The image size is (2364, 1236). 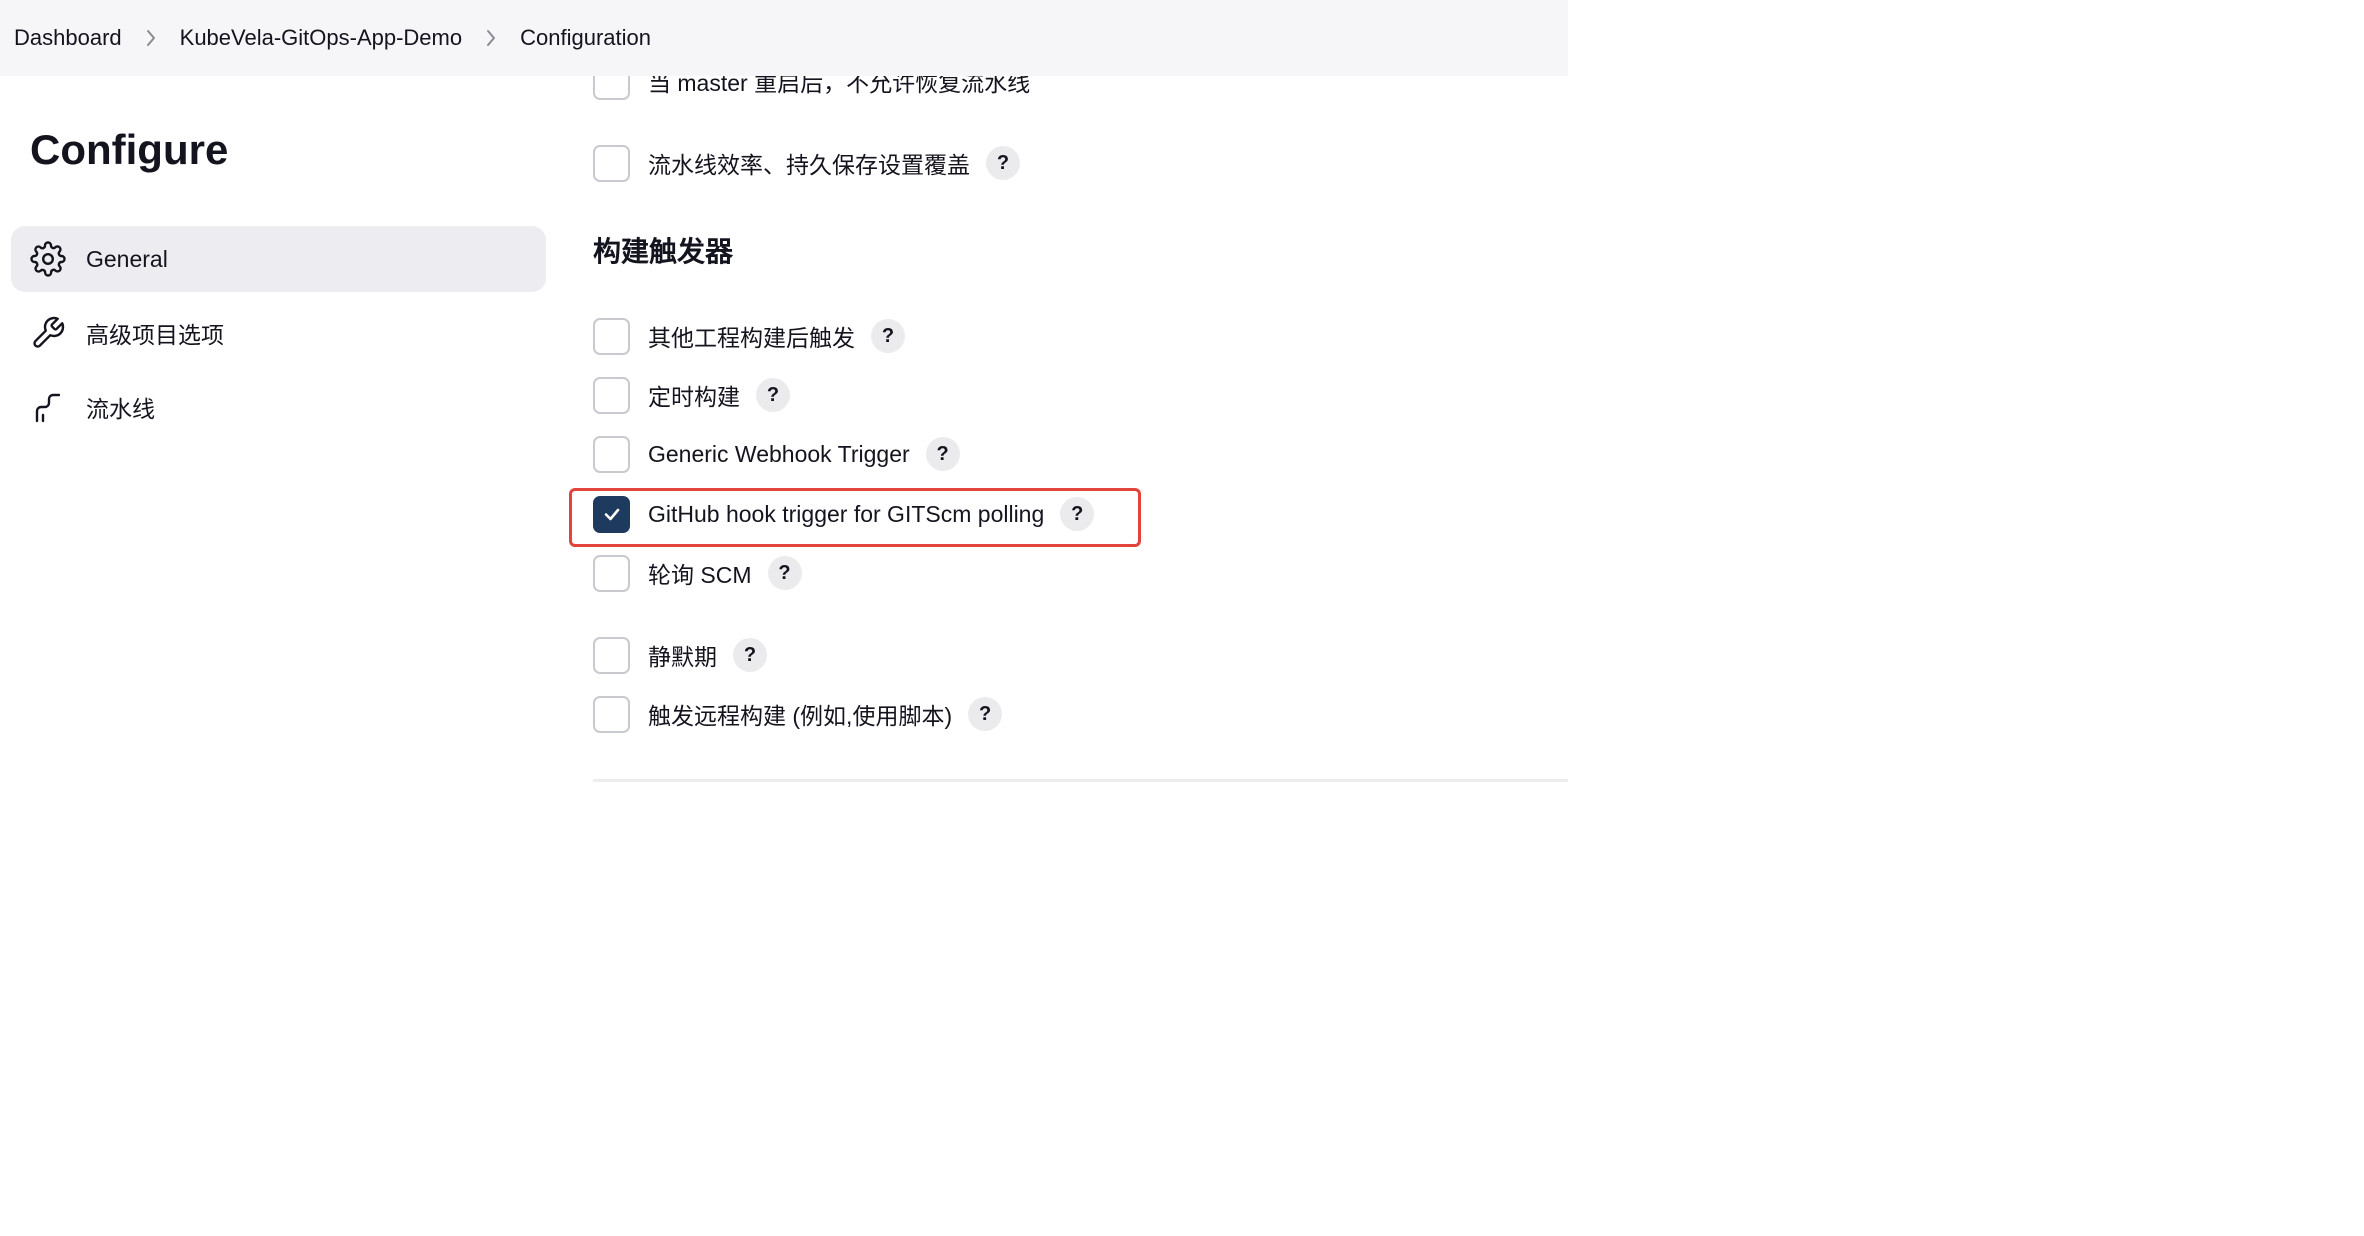 I want to click on sidebar-item-advanced: 高级项目选项, so click(x=278, y=333).